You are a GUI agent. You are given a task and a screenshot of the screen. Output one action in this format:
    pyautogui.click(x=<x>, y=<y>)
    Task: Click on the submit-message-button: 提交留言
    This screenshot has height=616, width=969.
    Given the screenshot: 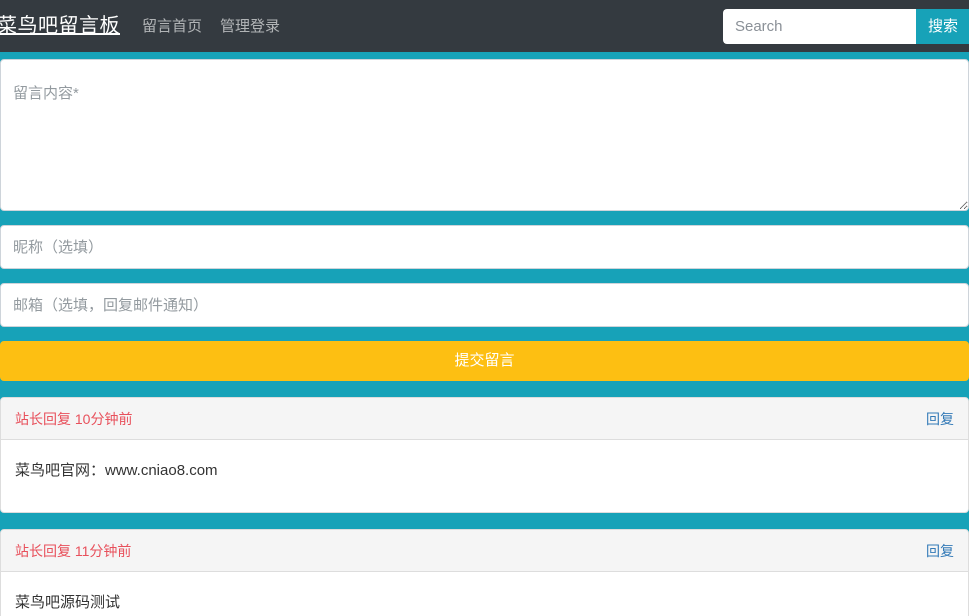 What is the action you would take?
    pyautogui.click(x=484, y=361)
    